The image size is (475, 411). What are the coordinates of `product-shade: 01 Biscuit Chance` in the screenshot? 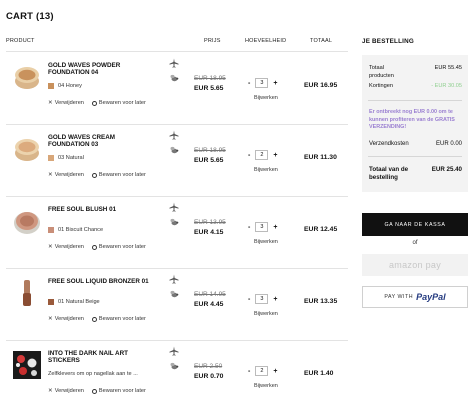 It's located at (75, 230).